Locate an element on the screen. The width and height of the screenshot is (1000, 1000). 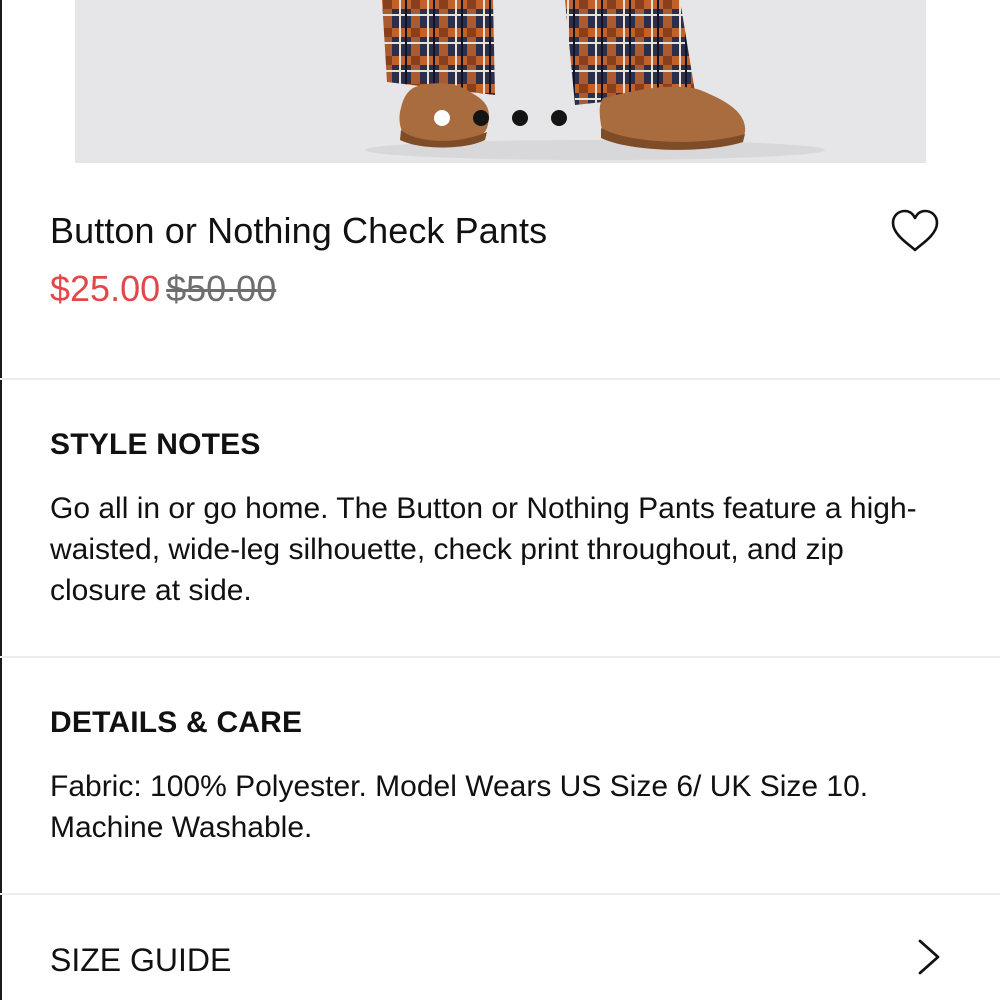
chevron-right-icon is located at coordinates (929, 957).